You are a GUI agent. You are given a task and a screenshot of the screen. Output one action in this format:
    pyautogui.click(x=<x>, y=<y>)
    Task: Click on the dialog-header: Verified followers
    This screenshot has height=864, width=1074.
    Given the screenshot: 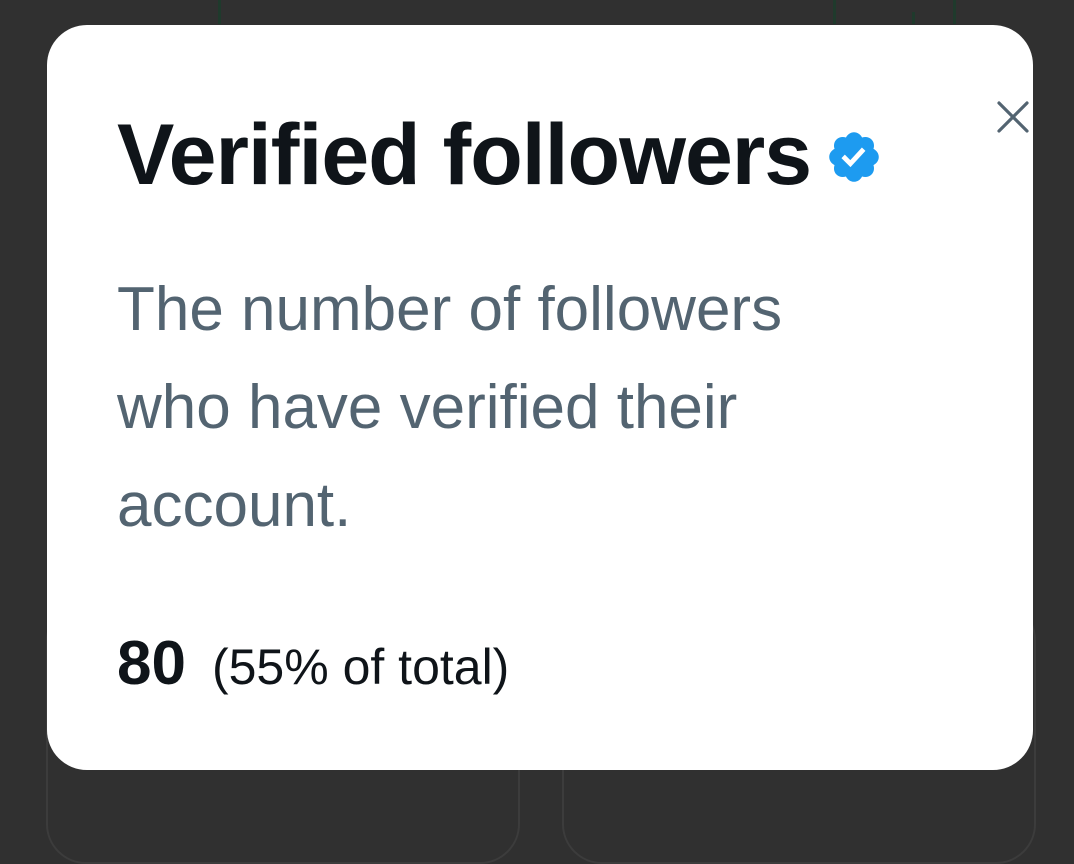 What is the action you would take?
    pyautogui.click(x=500, y=155)
    